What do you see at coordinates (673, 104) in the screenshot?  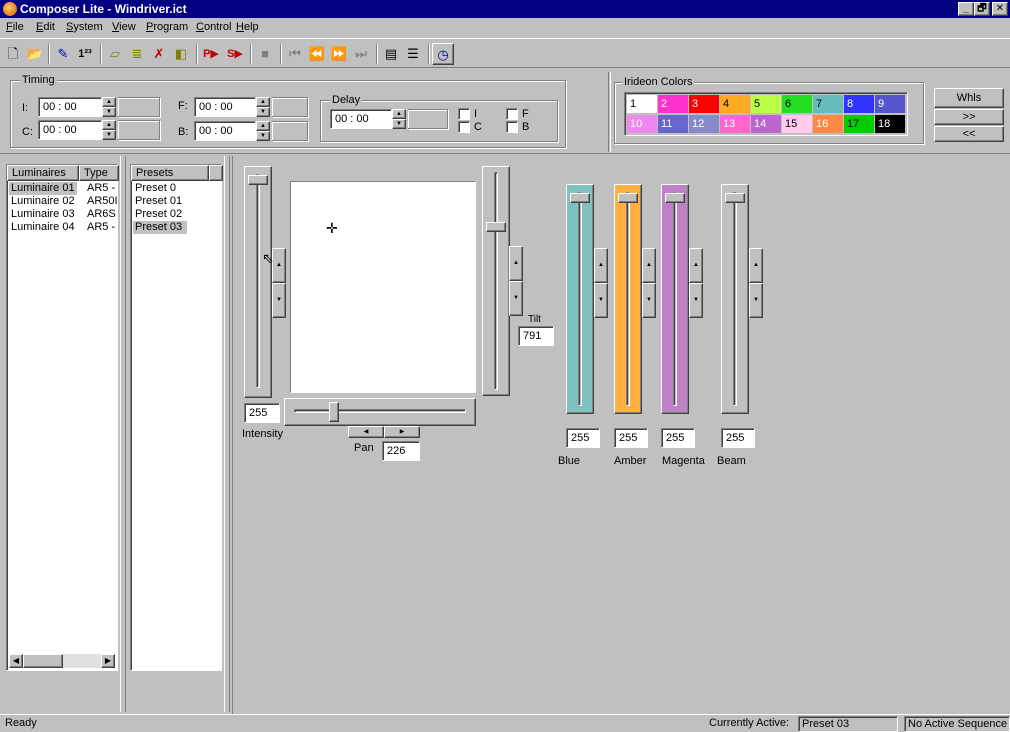 I see `color-swatch: 2` at bounding box center [673, 104].